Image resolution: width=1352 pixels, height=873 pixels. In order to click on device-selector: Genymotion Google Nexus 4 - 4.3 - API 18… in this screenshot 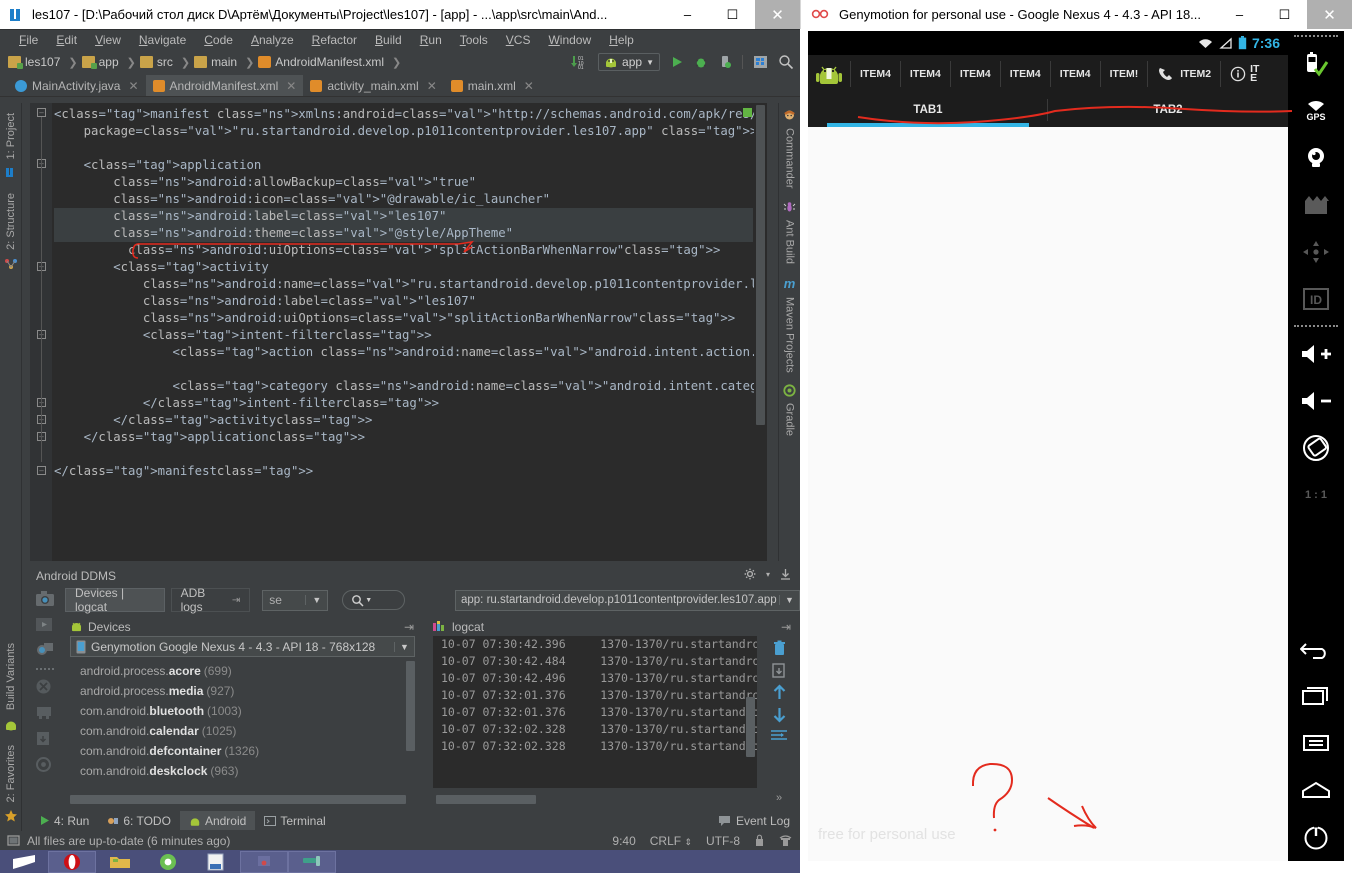, I will do `click(242, 646)`.